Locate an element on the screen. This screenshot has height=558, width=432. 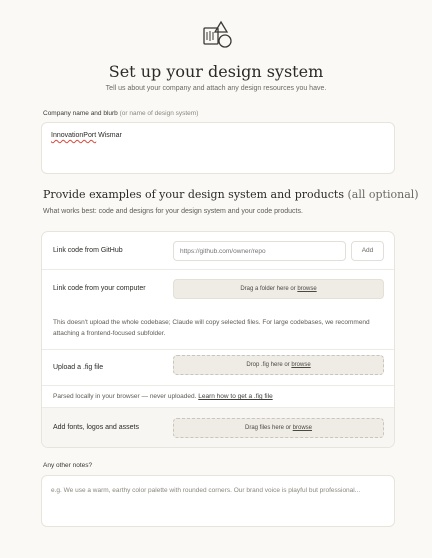
folder-browse-link: browse is located at coordinates (306, 289).